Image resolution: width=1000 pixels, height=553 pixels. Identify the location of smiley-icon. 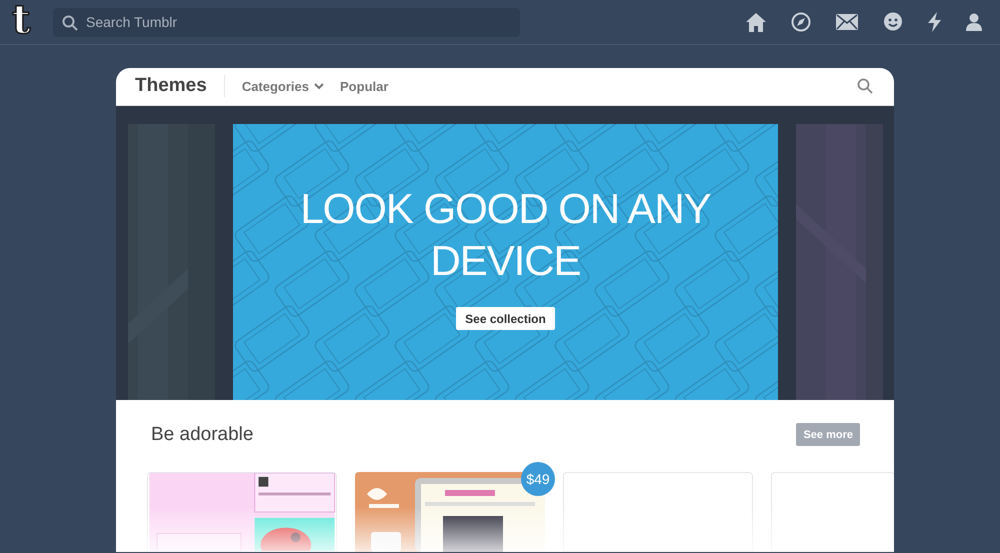
(893, 22).